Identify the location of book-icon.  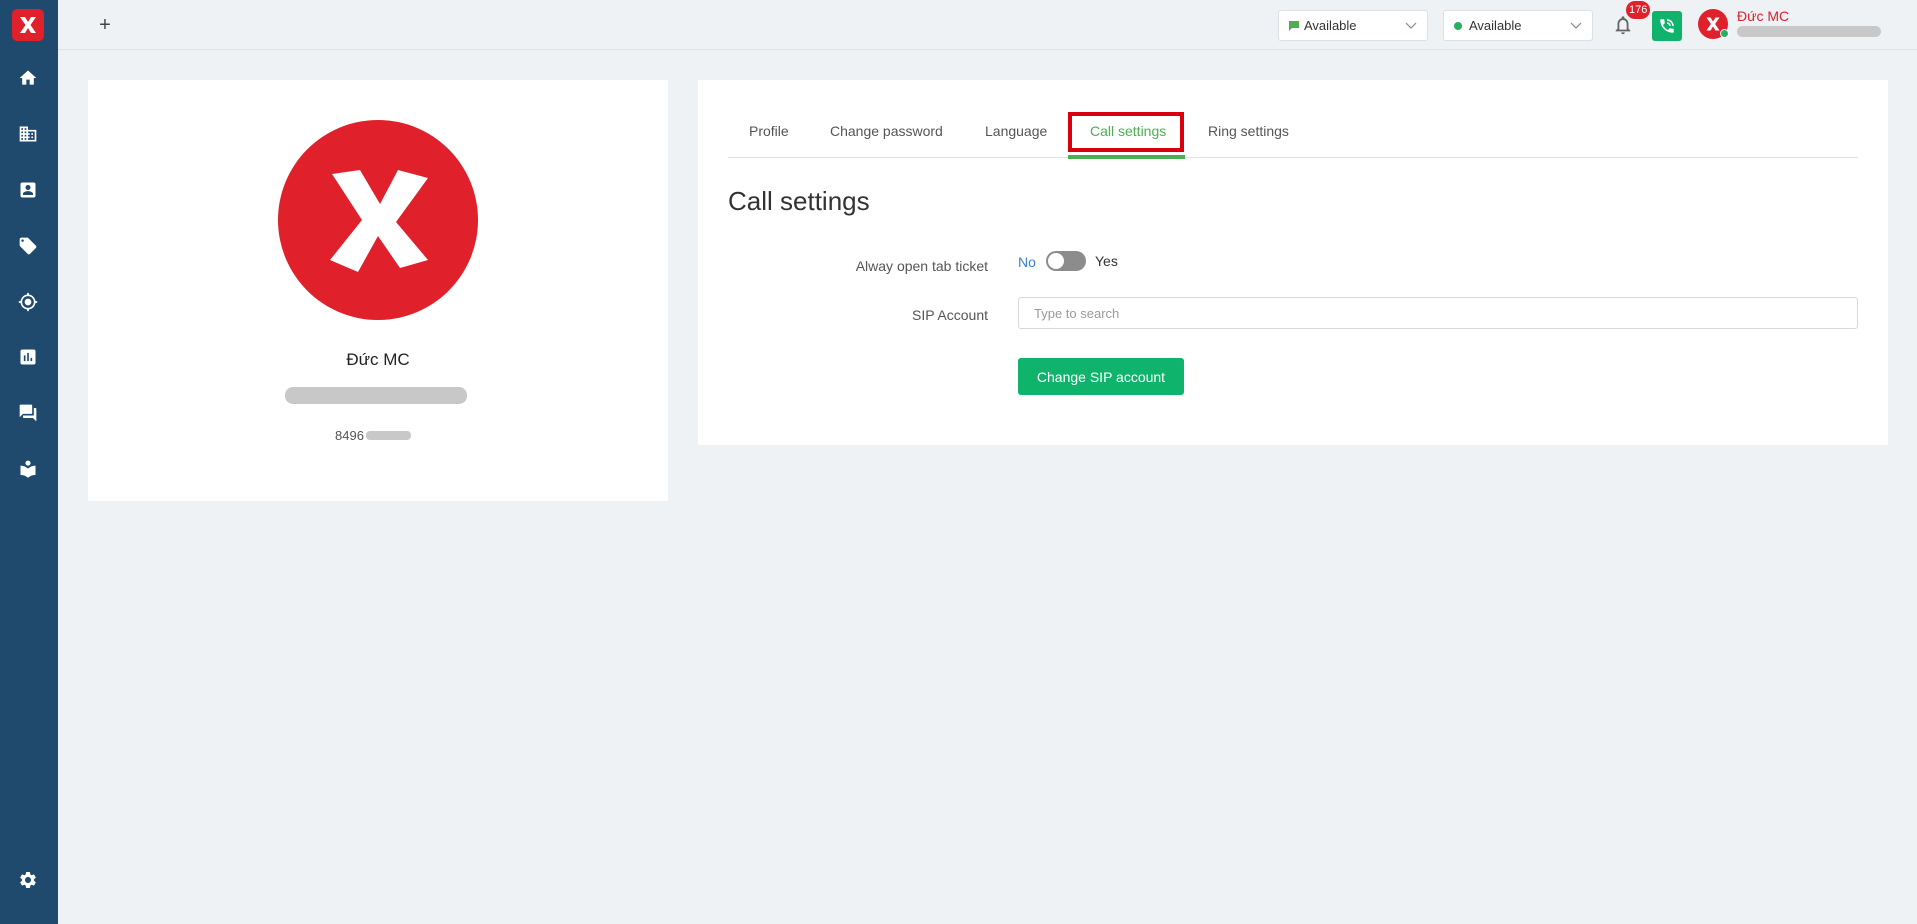
(28, 469).